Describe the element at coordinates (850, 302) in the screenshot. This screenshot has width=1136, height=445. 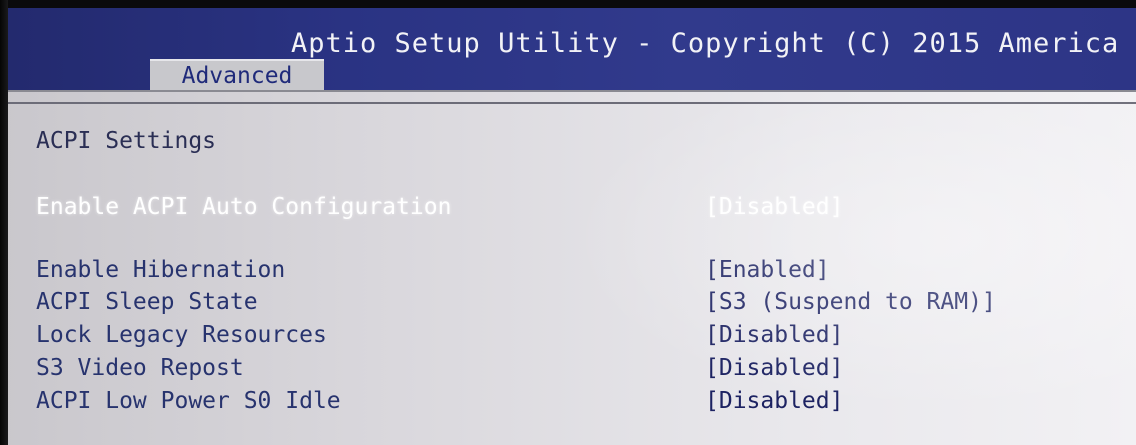
I see `setting-value: [S3 (Suspend to RAM)]` at that location.